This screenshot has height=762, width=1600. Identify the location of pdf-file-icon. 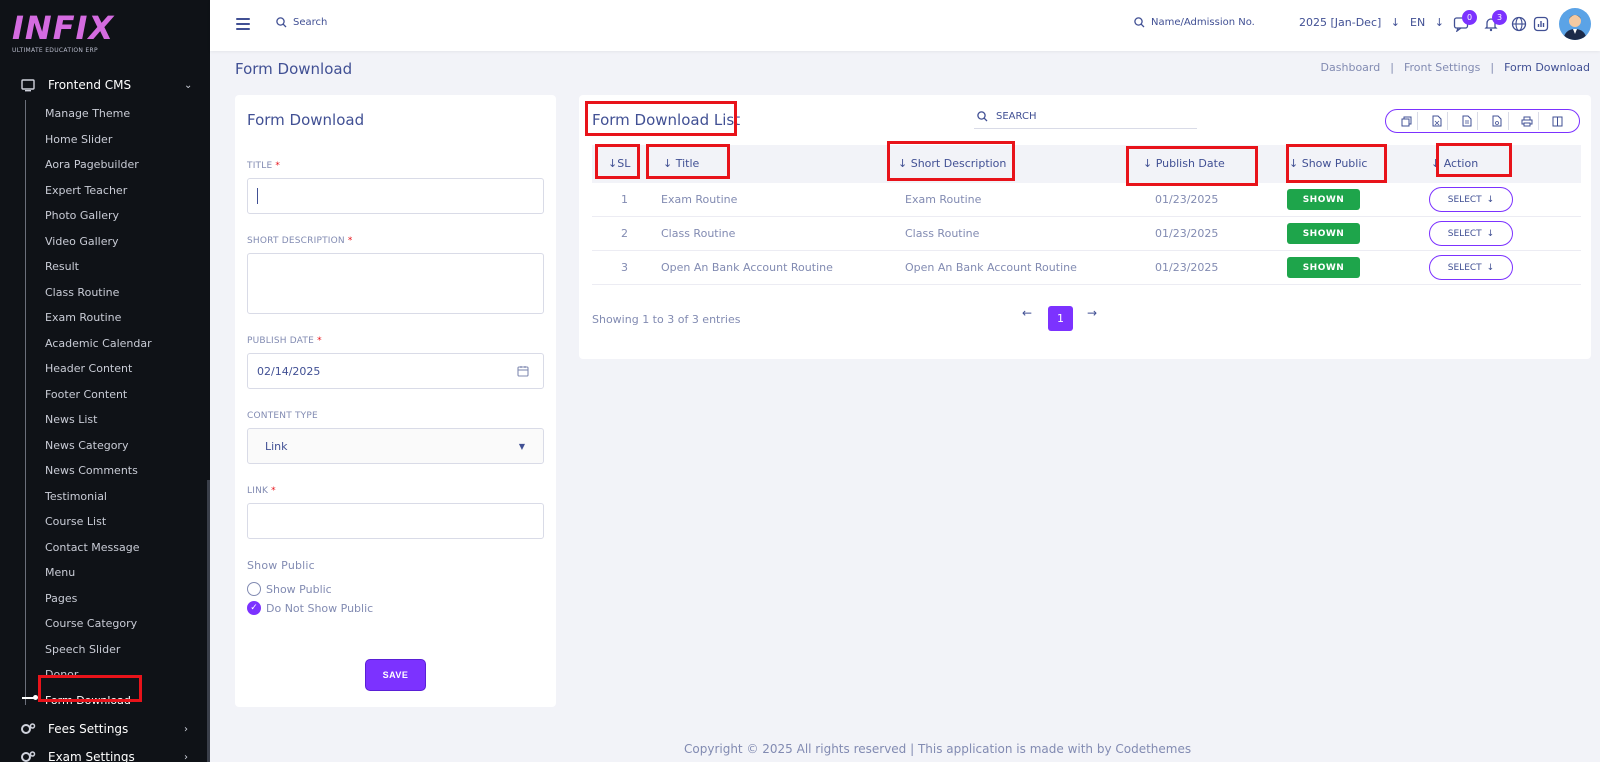
(1497, 121).